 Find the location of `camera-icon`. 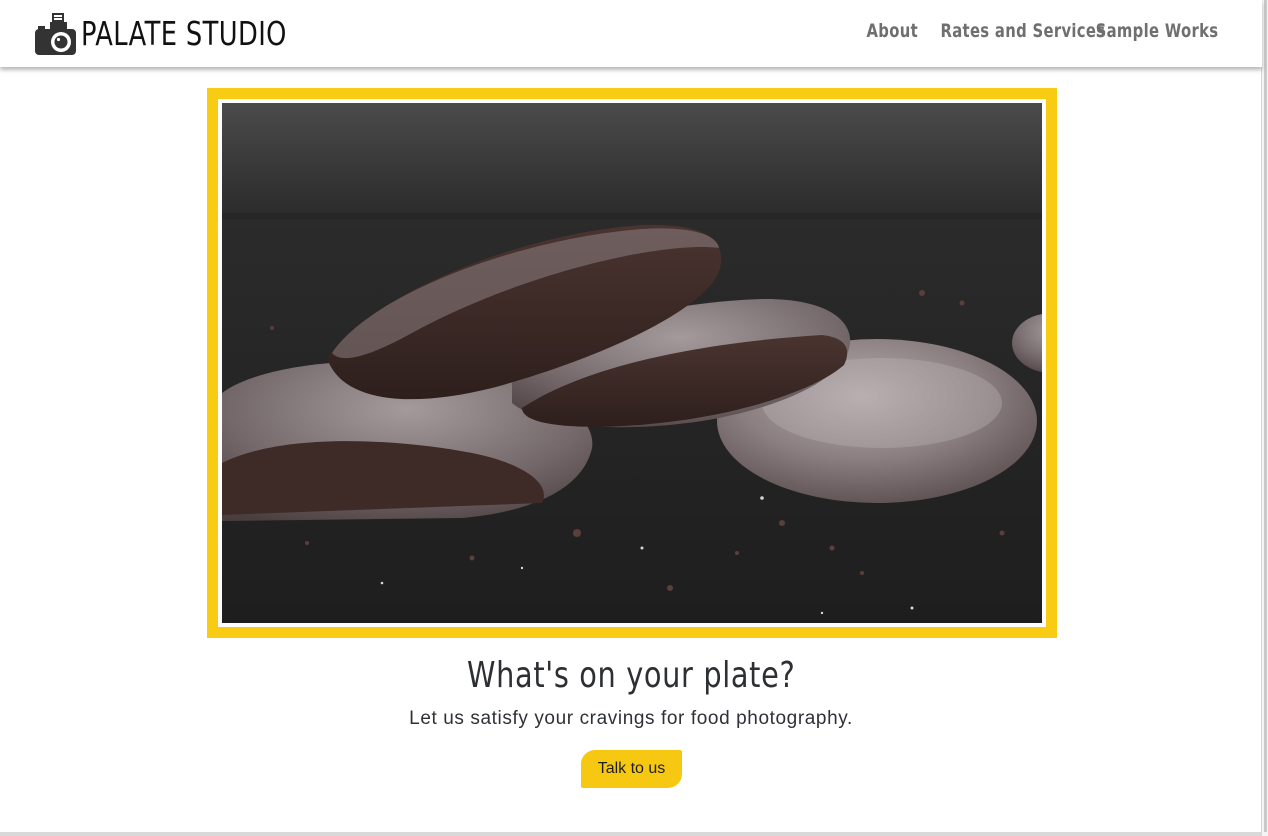

camera-icon is located at coordinates (55, 34).